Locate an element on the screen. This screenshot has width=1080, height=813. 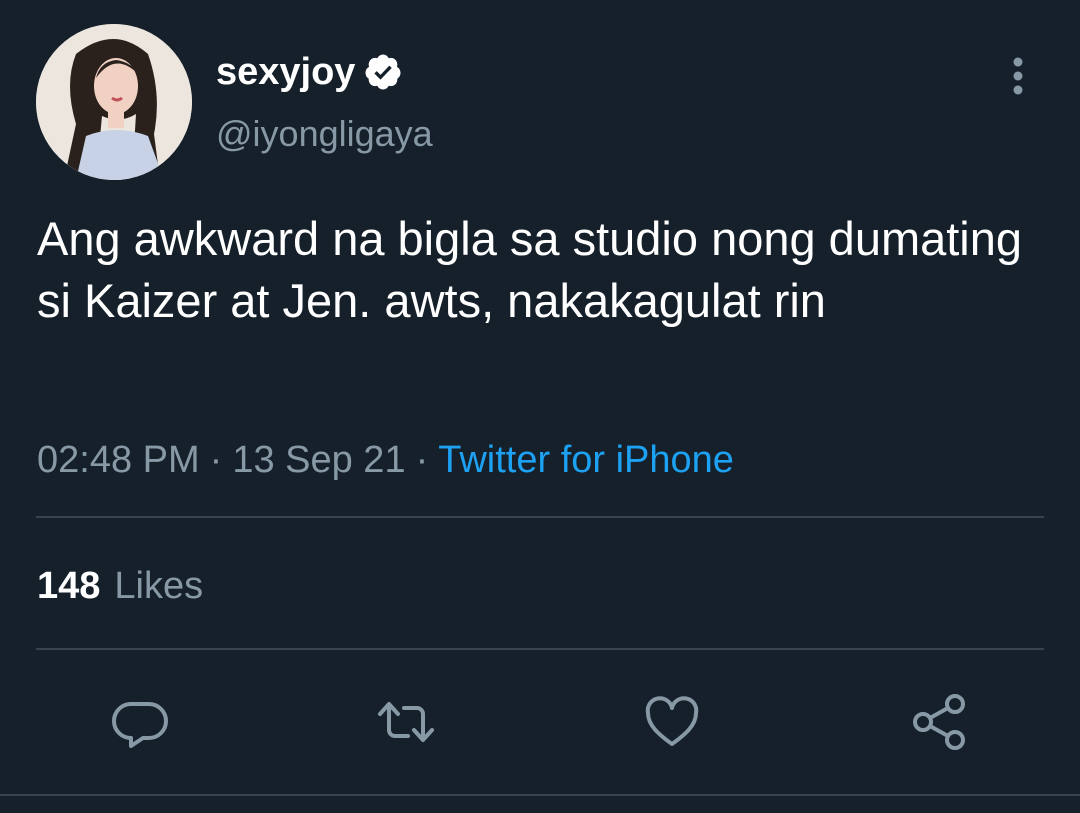
likes-stat: 148 Likes is located at coordinates (120, 586).